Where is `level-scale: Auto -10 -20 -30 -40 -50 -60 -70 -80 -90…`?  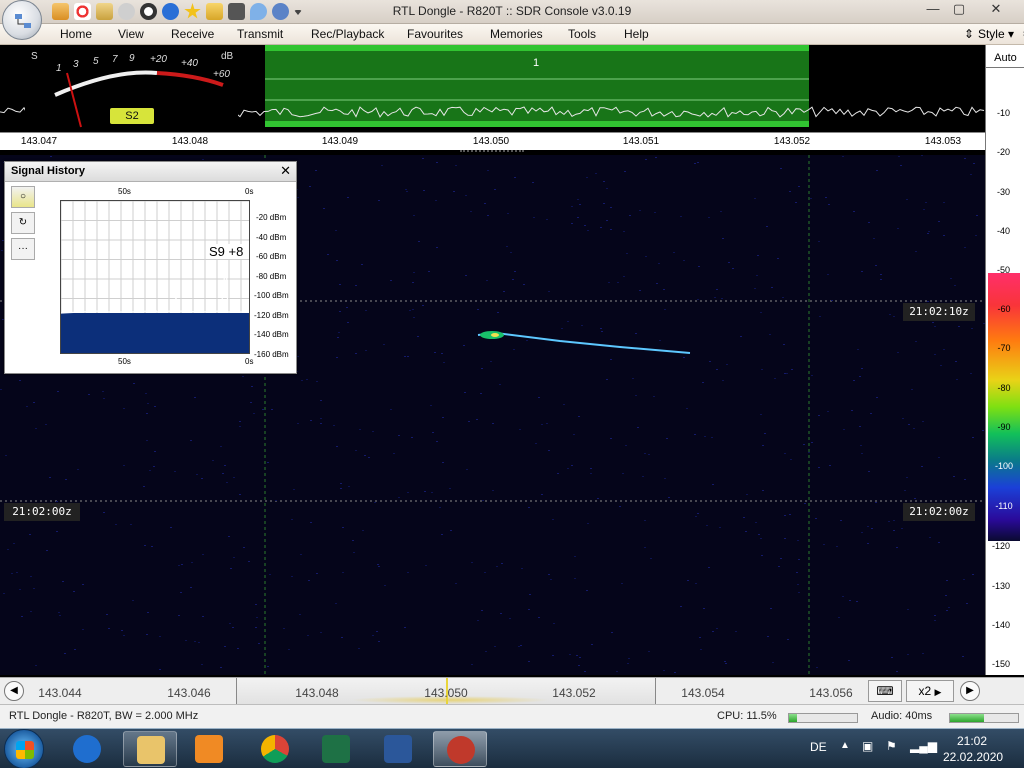
level-scale: Auto -10 -20 -30 -40 -50 -60 -70 -80 -90… is located at coordinates (1004, 360).